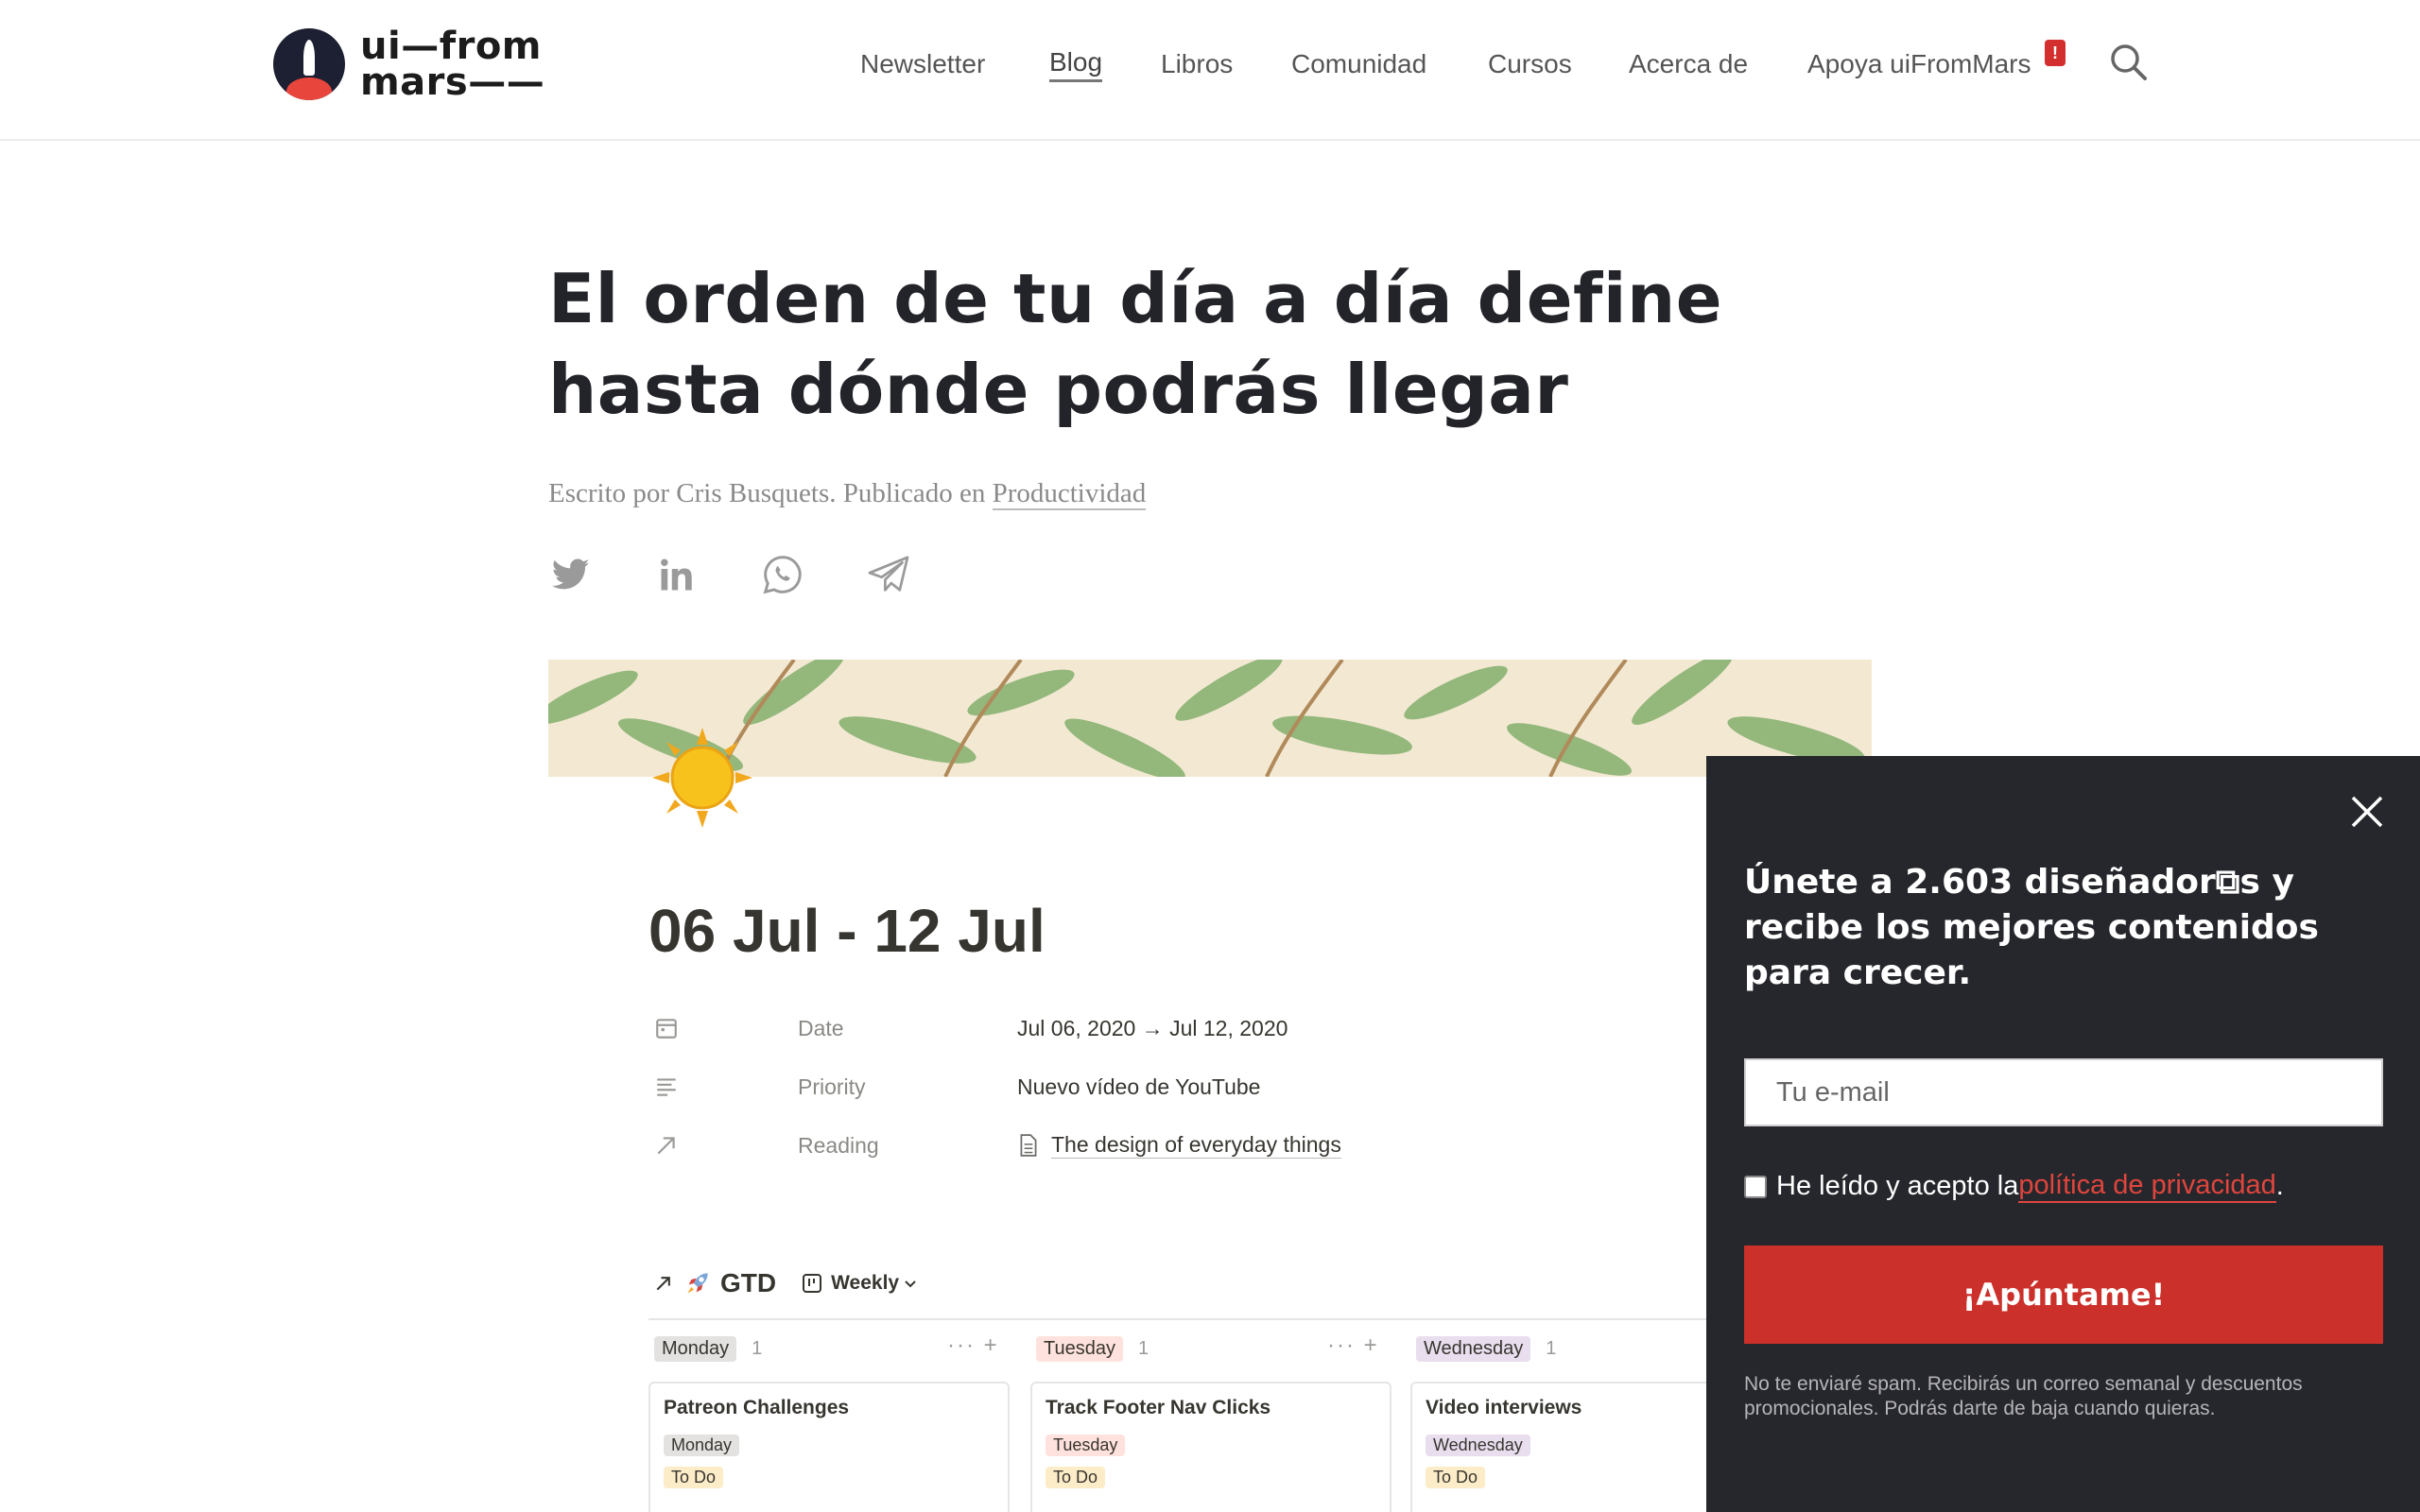 This screenshot has height=1512, width=2420. What do you see at coordinates (1688, 64) in the screenshot?
I see `nav-acerca-de: Acerca de` at bounding box center [1688, 64].